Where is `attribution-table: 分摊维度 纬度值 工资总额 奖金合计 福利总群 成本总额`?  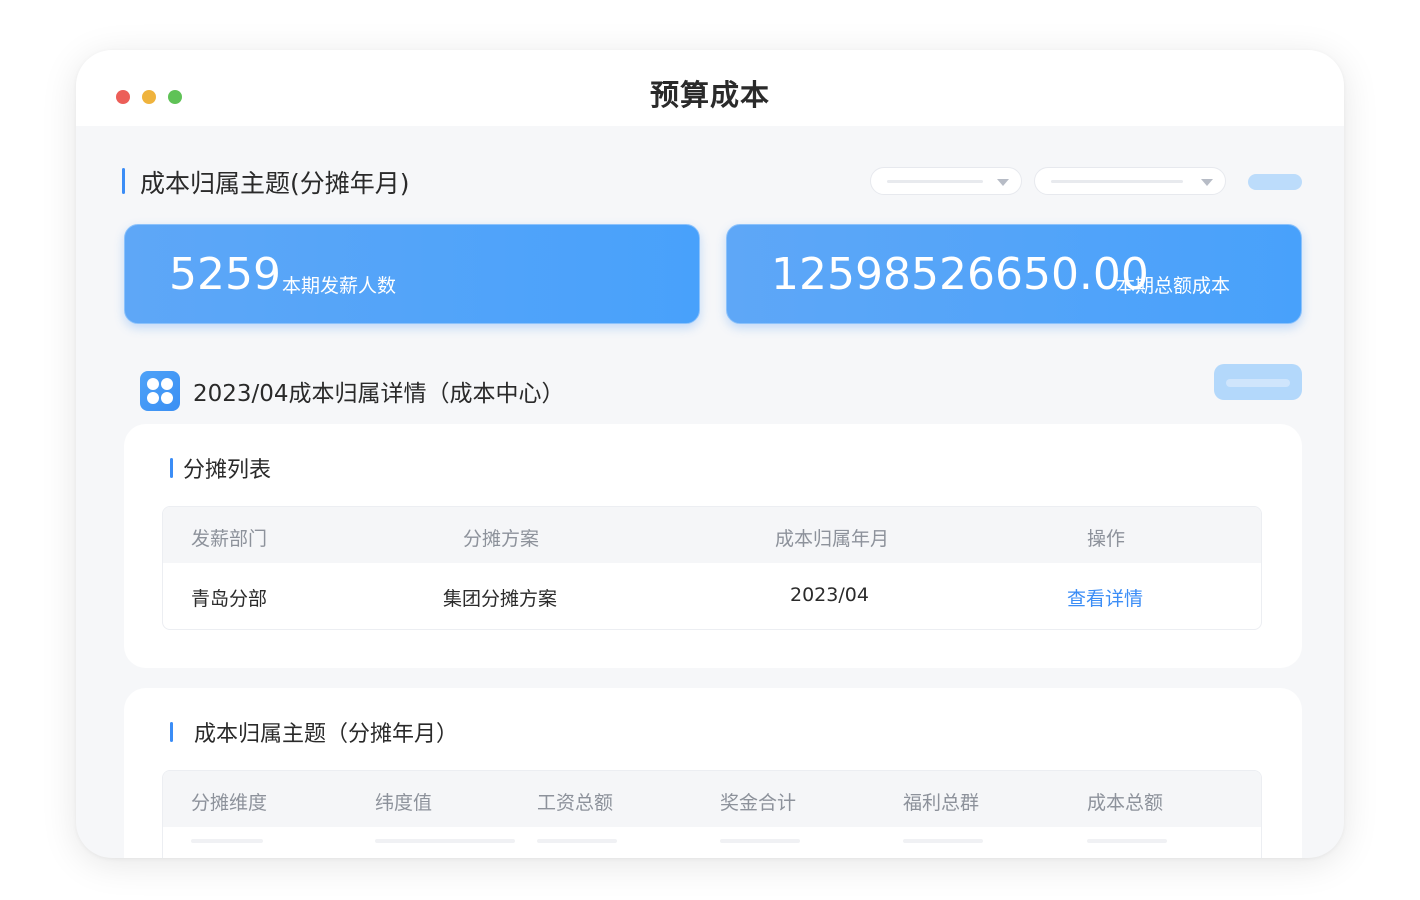 attribution-table: 分摊维度 纬度值 工资总额 奖金合计 福利总群 成本总额 is located at coordinates (712, 814).